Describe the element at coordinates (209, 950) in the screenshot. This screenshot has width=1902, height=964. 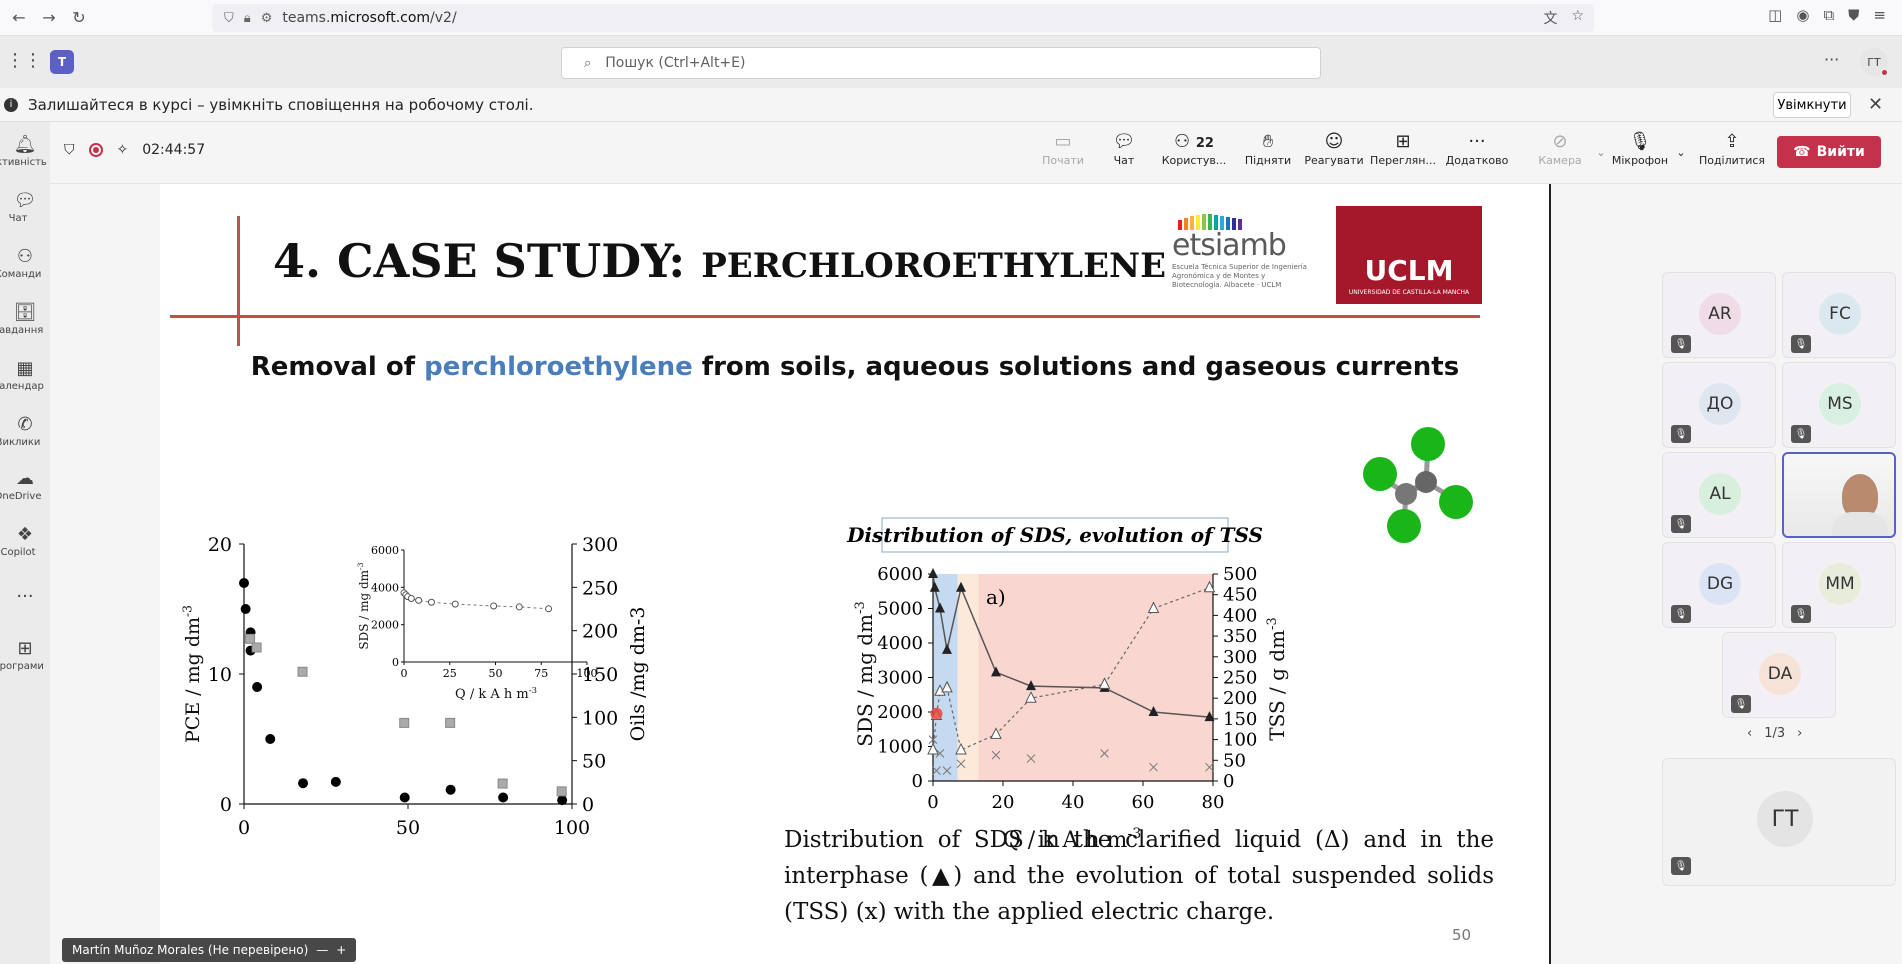
I see `presenter-name-tag: Martín Muñoz Morales (Не перевірено) — +` at that location.